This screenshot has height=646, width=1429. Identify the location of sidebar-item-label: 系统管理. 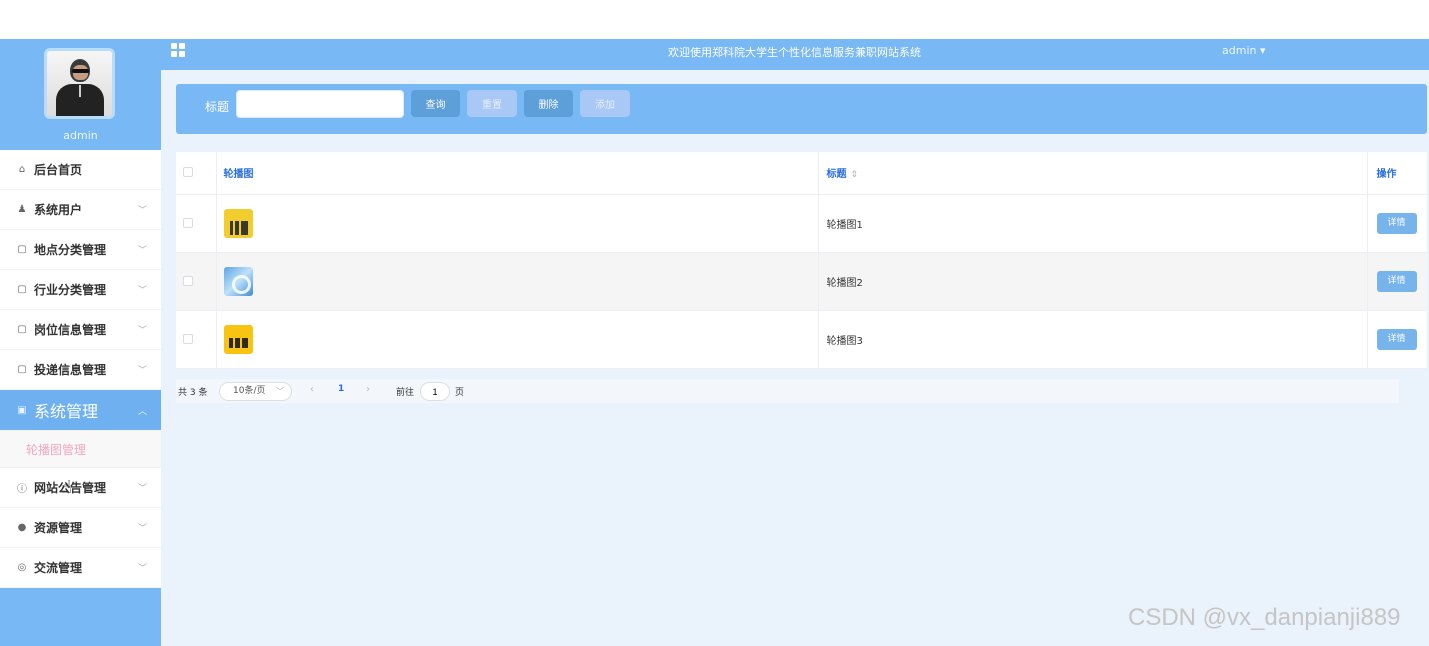
(66, 411).